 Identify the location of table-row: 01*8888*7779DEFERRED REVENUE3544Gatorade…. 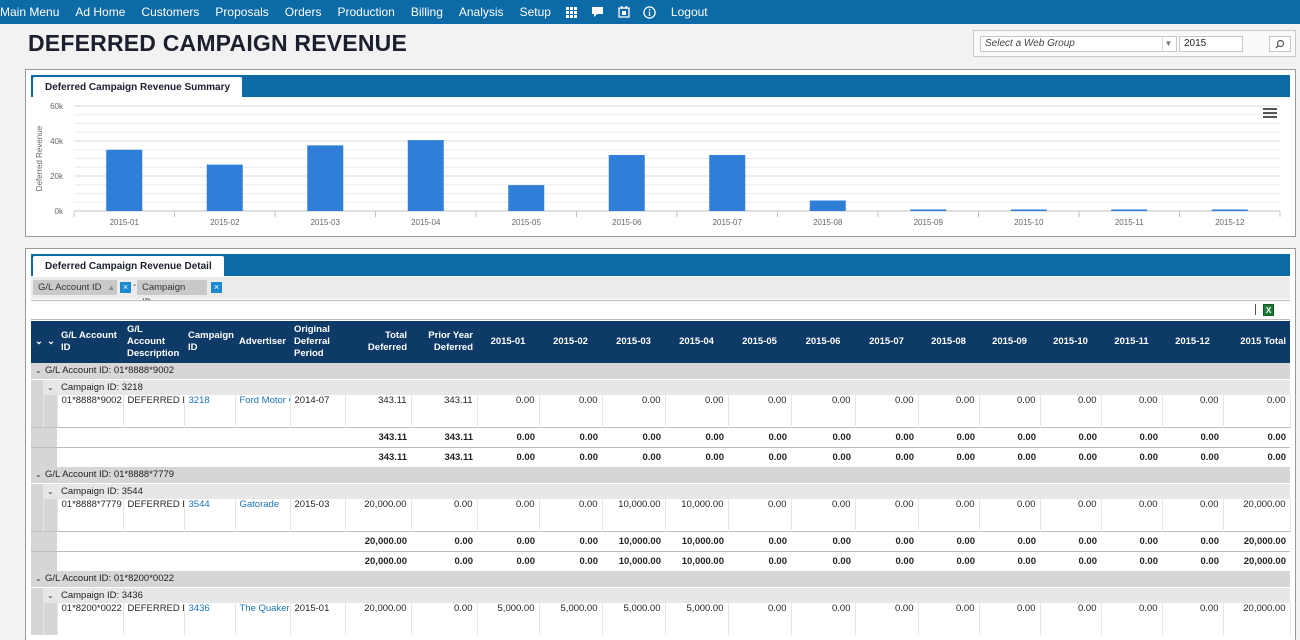
(661, 515).